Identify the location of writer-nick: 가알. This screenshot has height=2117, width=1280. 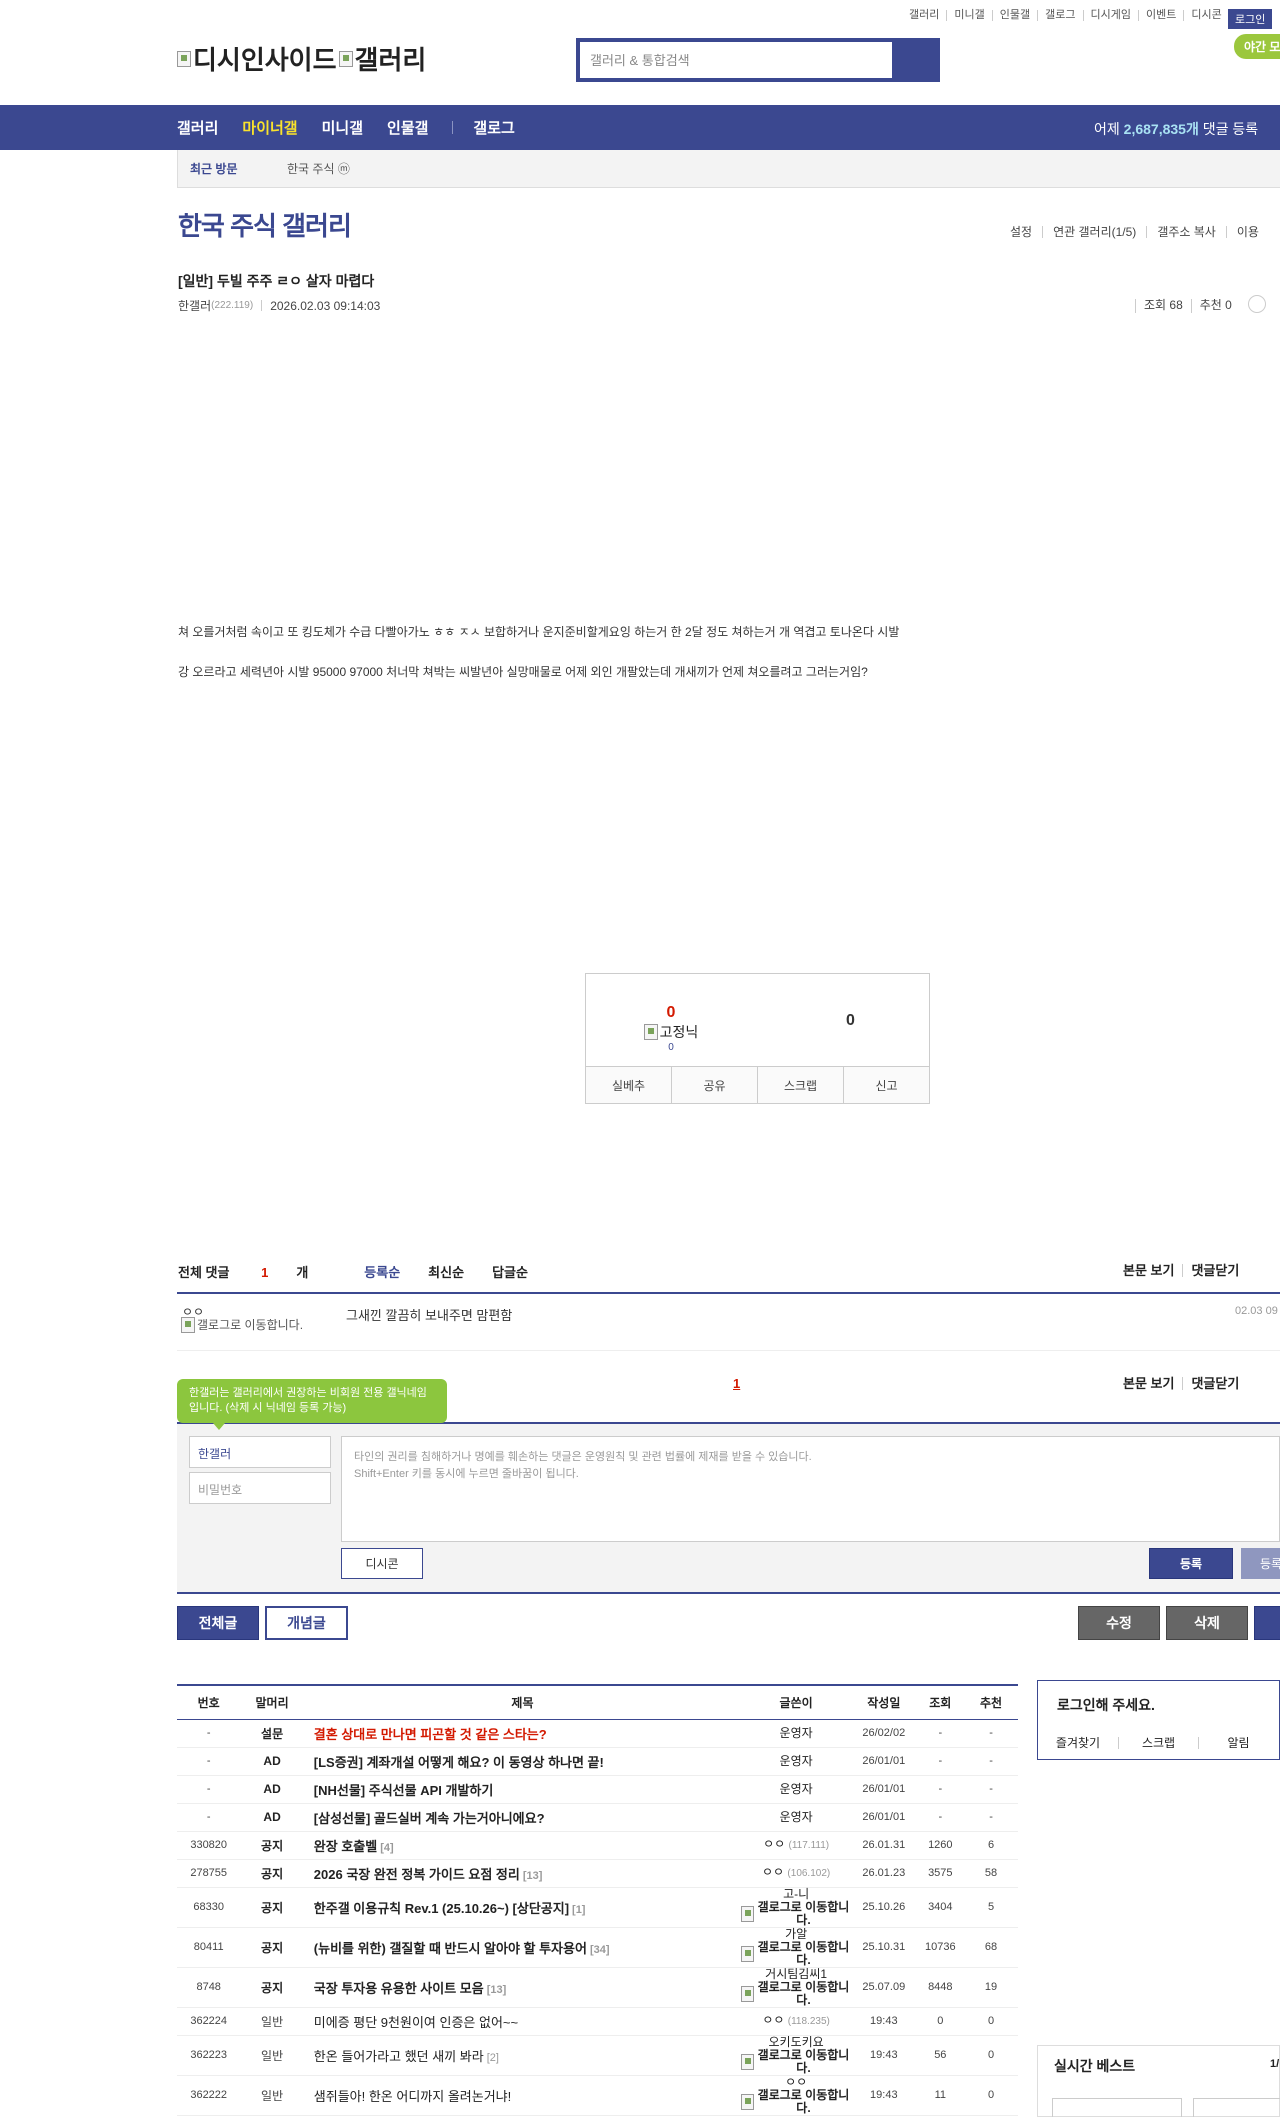
(796, 1934).